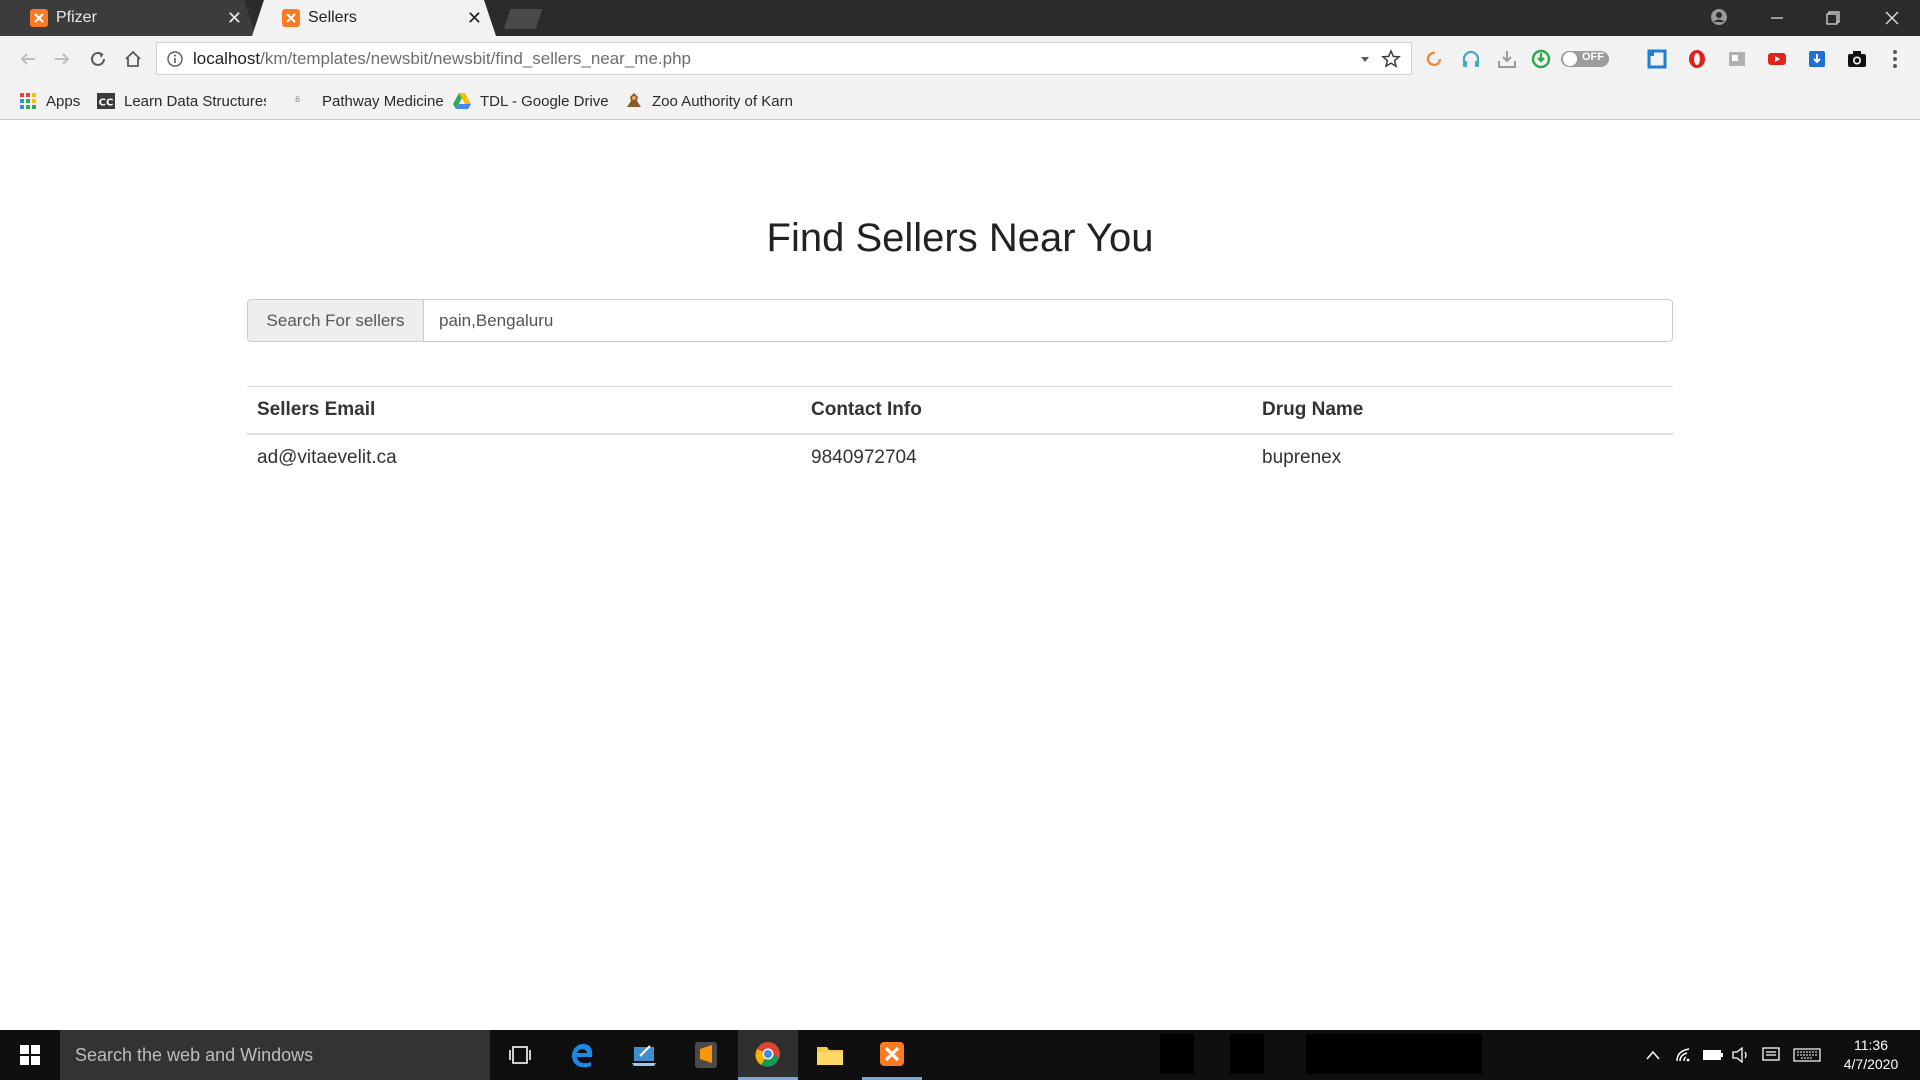  Describe the element at coordinates (1541, 59) in the screenshot. I see `power-download-icon` at that location.